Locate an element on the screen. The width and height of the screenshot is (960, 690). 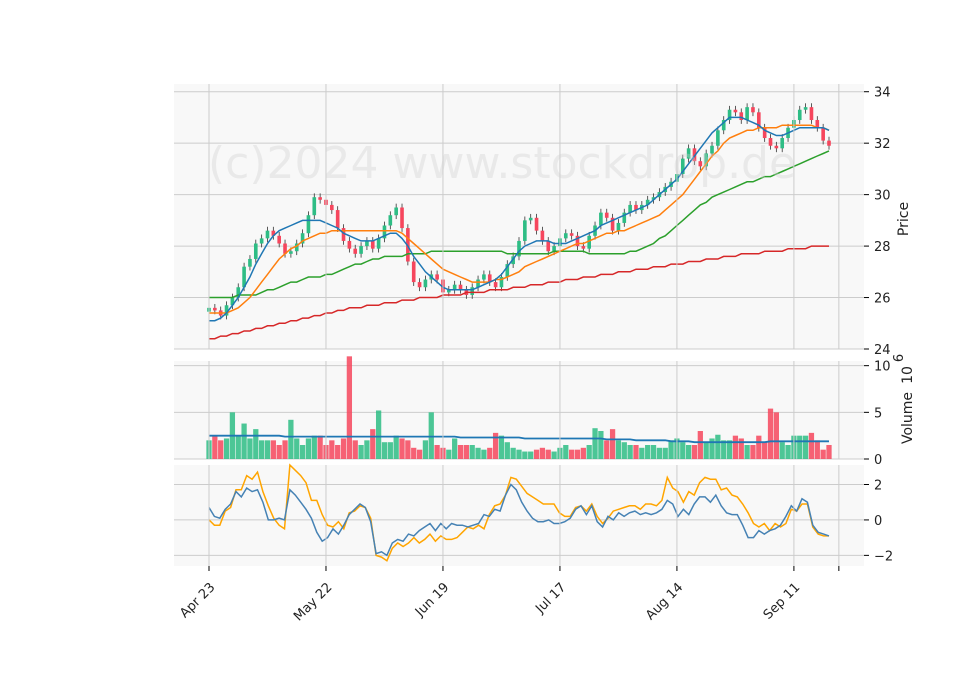
y-tick-label: 2 is located at coordinates (878, 485).